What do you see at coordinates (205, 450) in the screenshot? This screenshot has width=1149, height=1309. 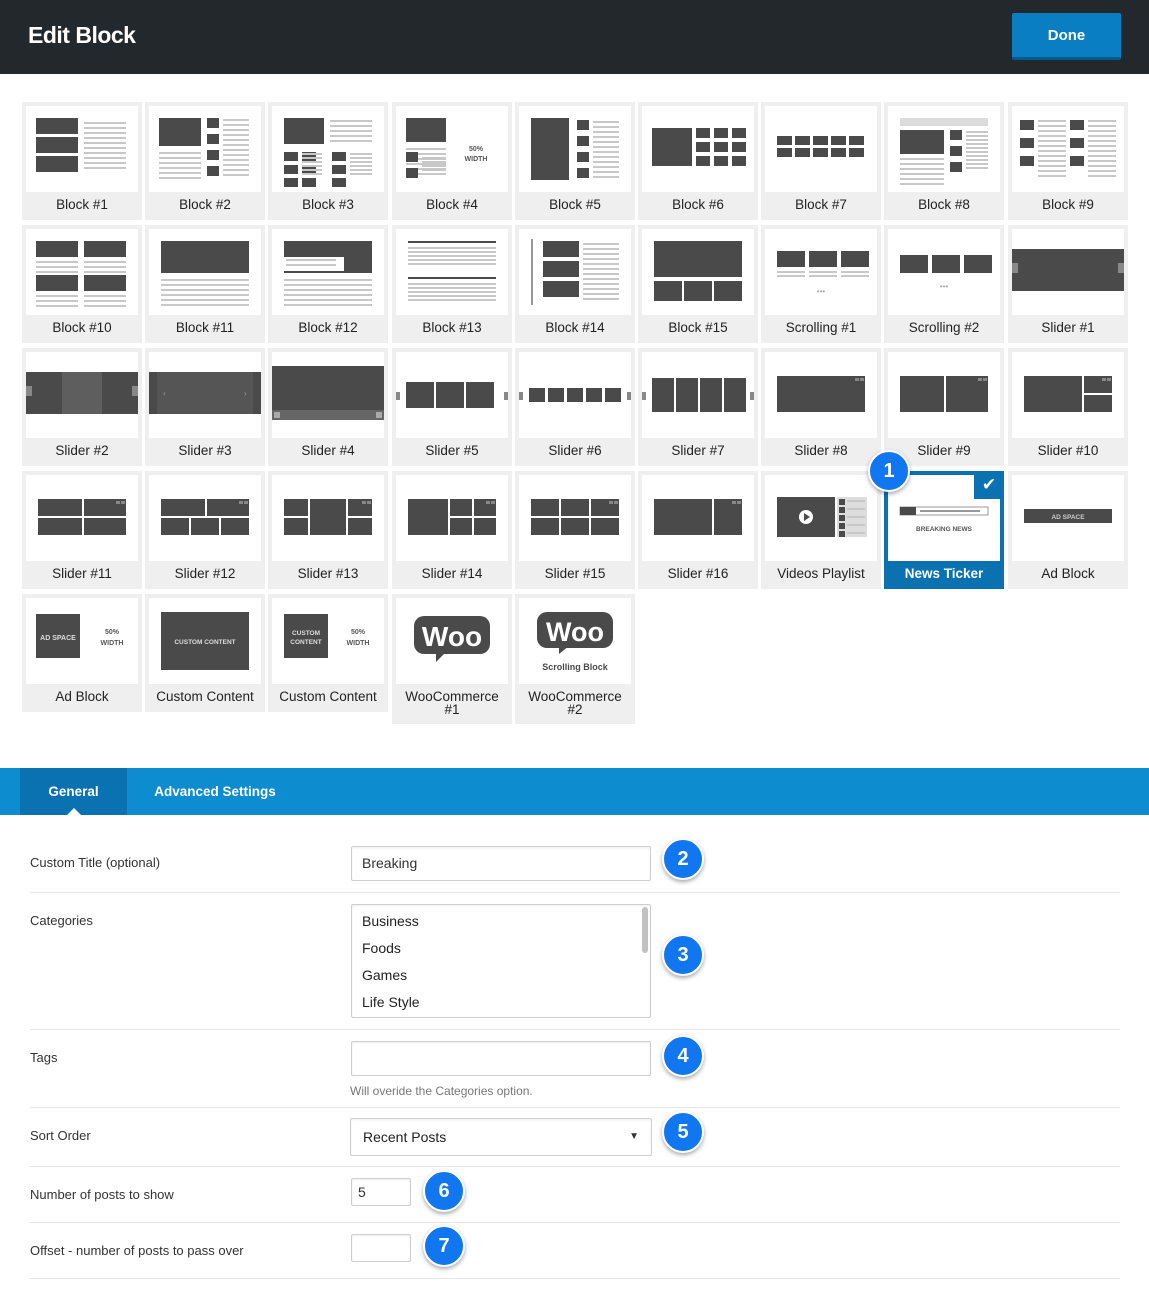 I see `block-label: Slider #3` at bounding box center [205, 450].